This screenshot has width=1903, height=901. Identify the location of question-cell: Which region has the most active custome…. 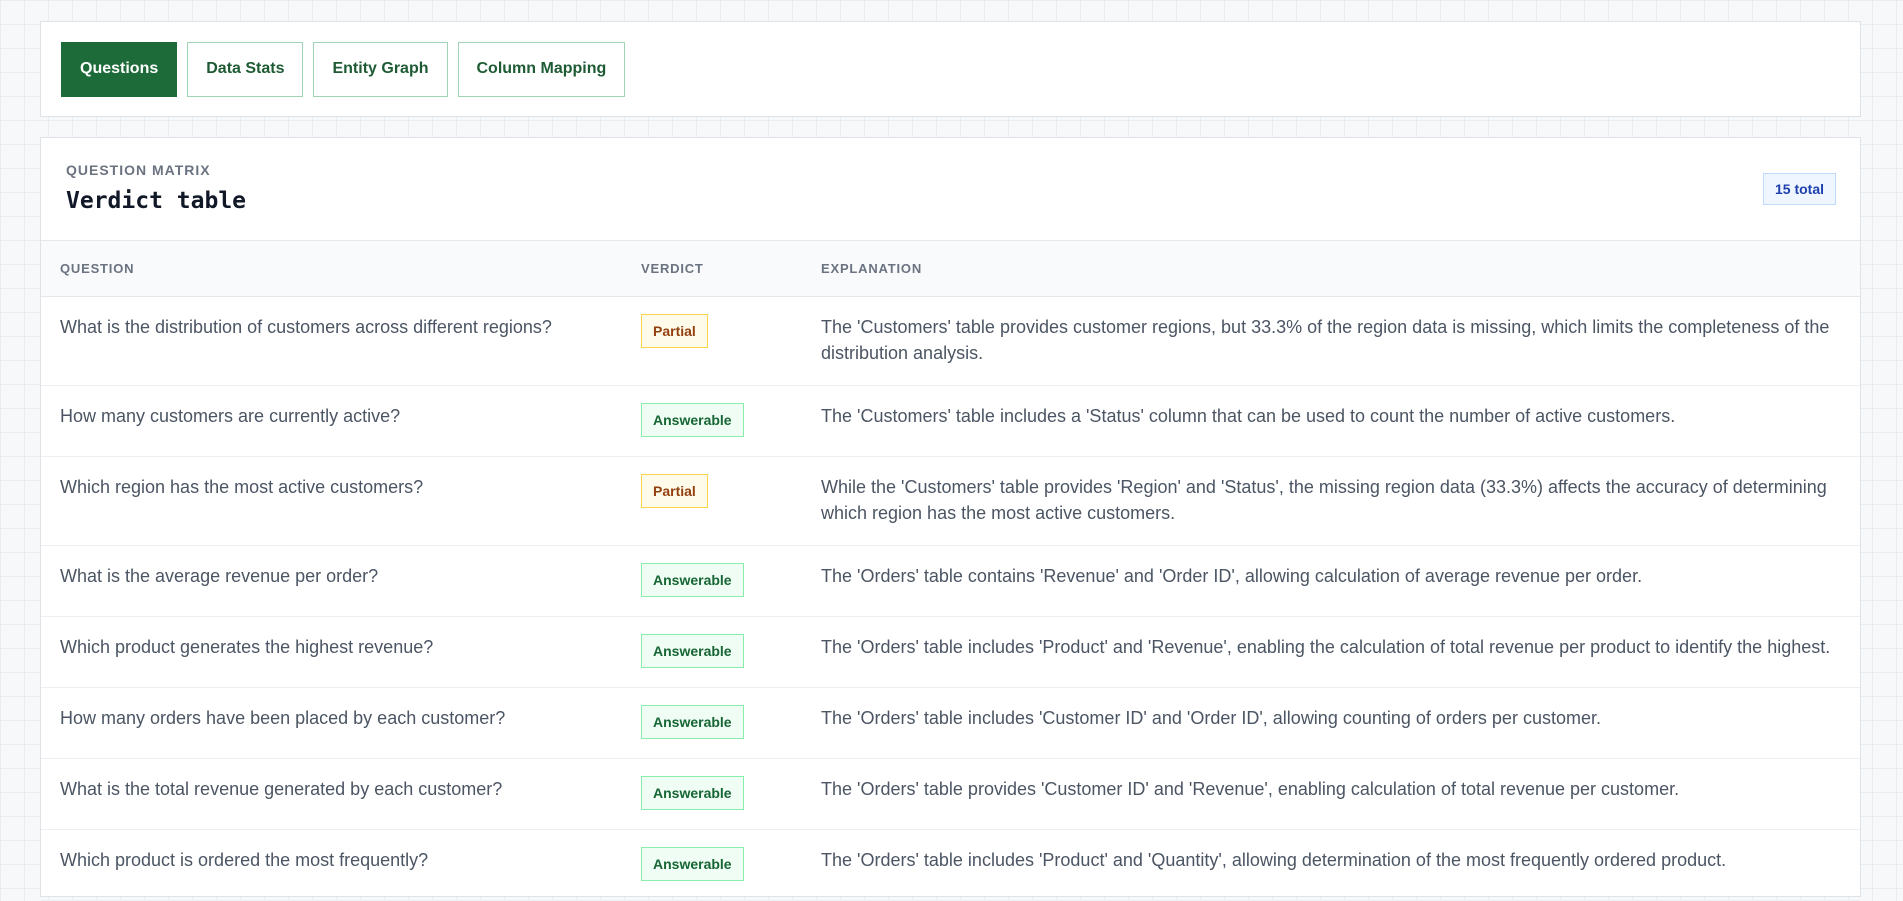
(331, 501).